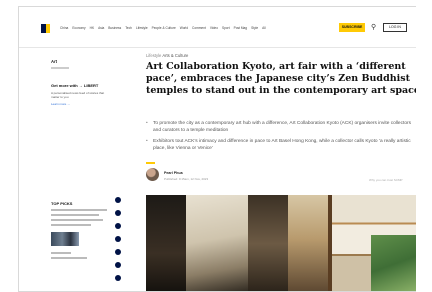 The height and width of the screenshot is (292, 432). I want to click on promo-link: Learn more →, so click(82, 104).